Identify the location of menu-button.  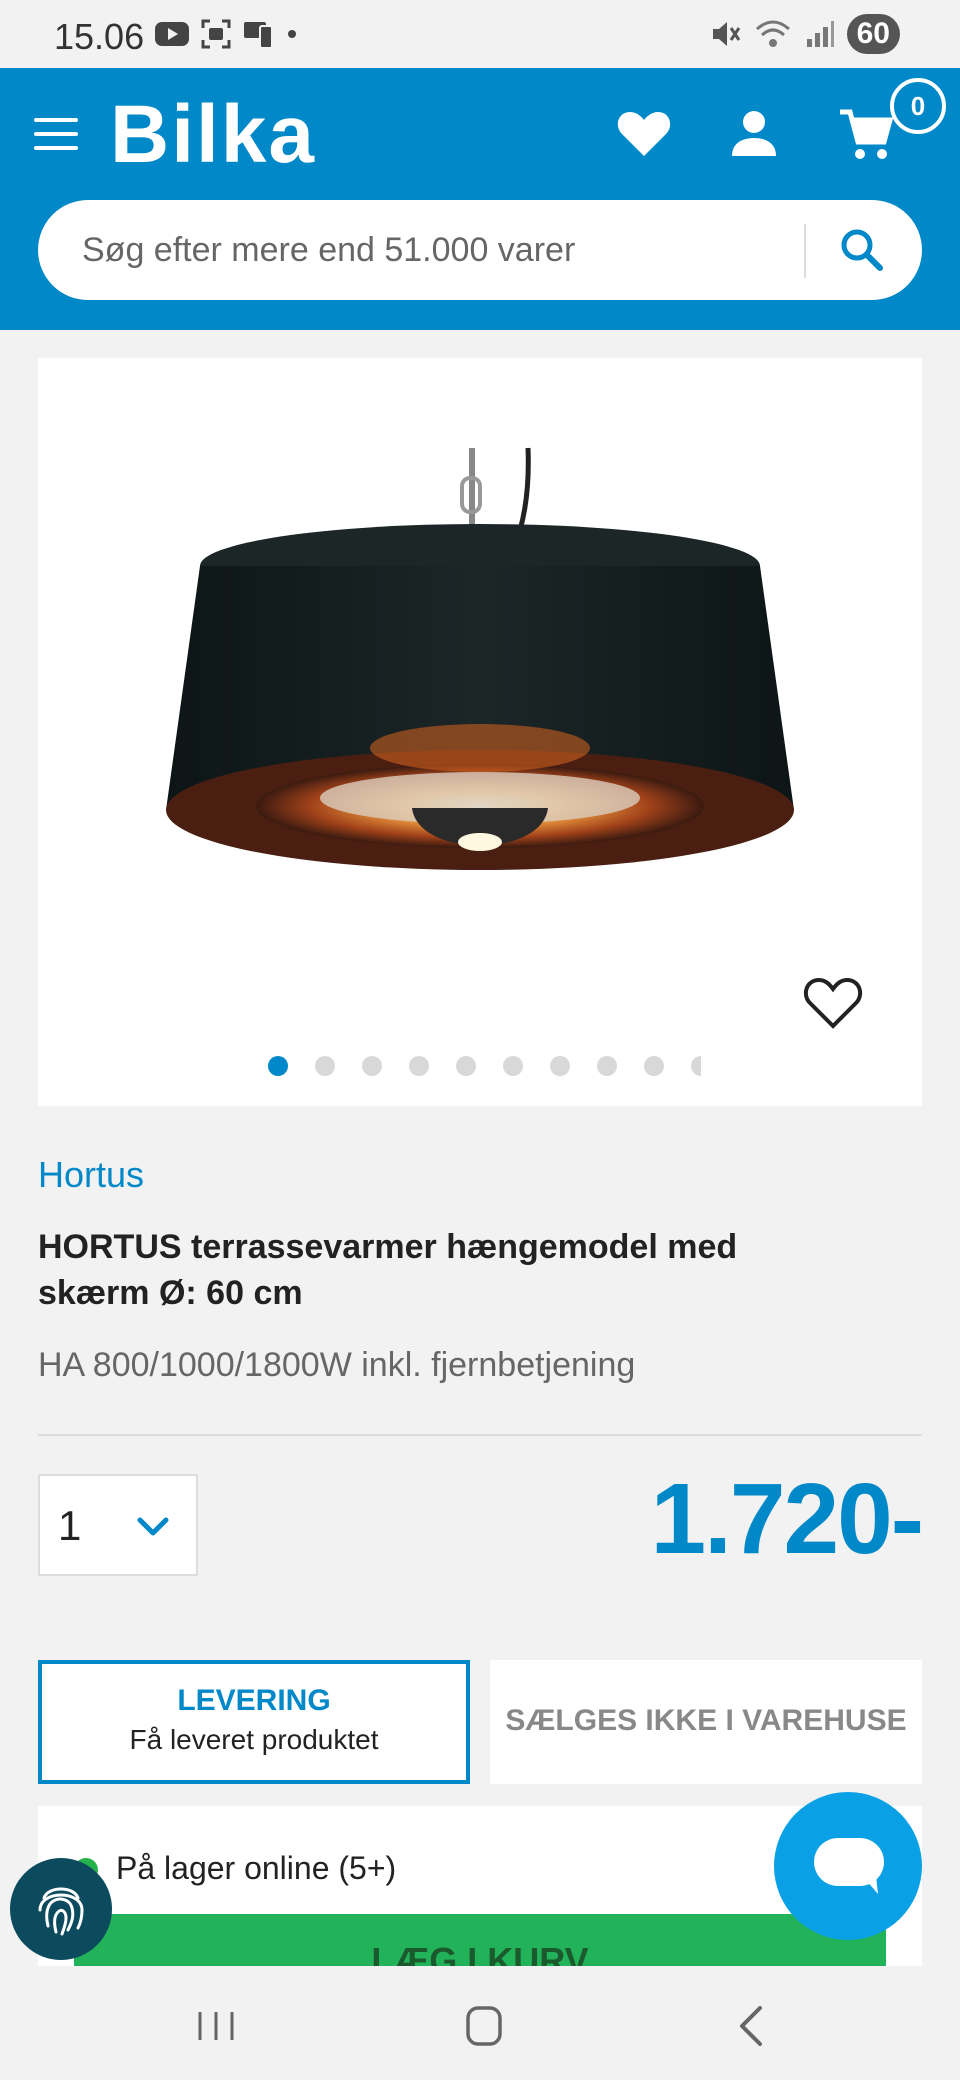
(56, 136).